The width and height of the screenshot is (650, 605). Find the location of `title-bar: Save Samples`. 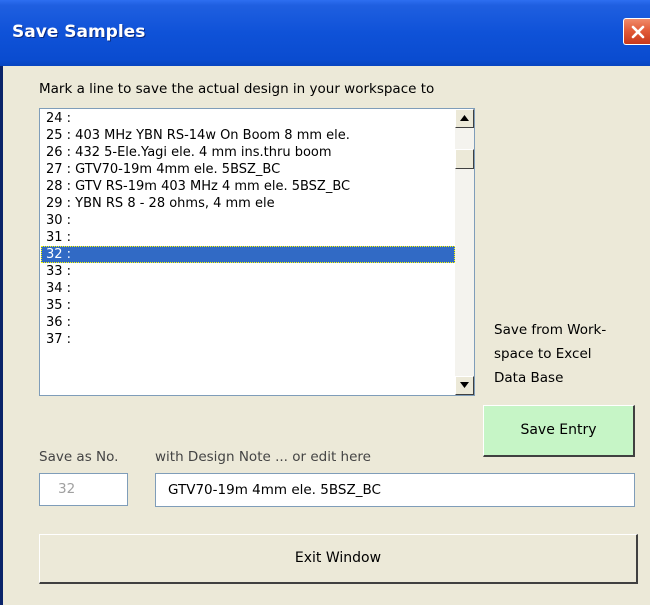

title-bar: Save Samples is located at coordinates (325, 33).